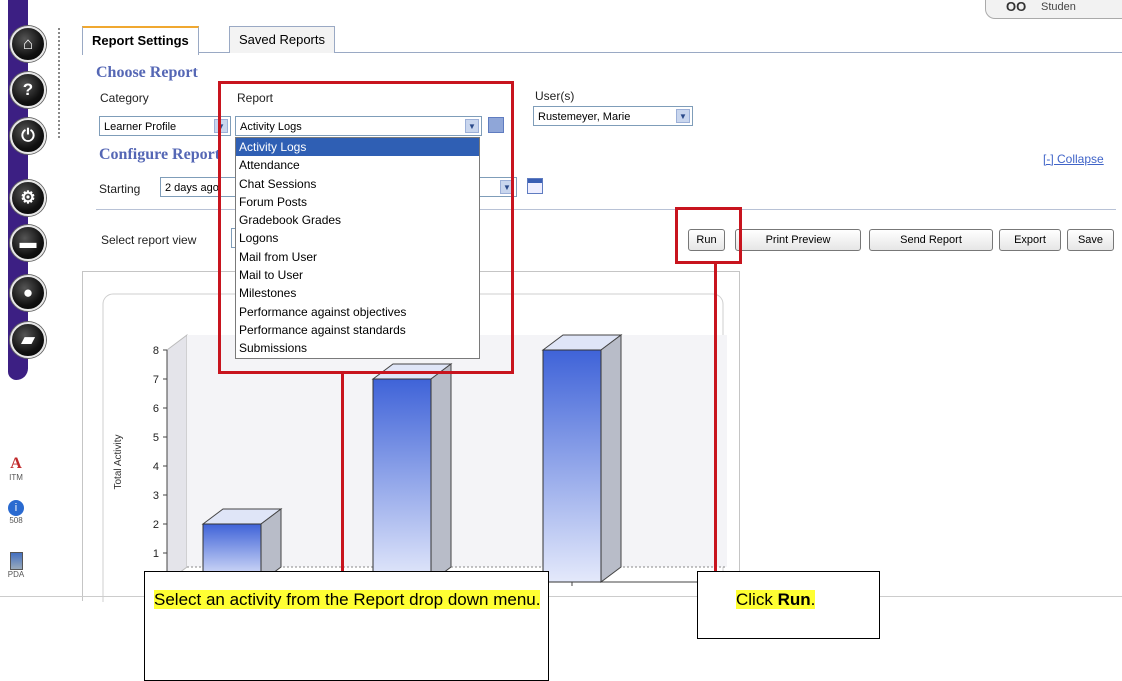 The width and height of the screenshot is (1122, 681). Describe the element at coordinates (798, 240) in the screenshot. I see `print-preview-button: Print Preview` at that location.